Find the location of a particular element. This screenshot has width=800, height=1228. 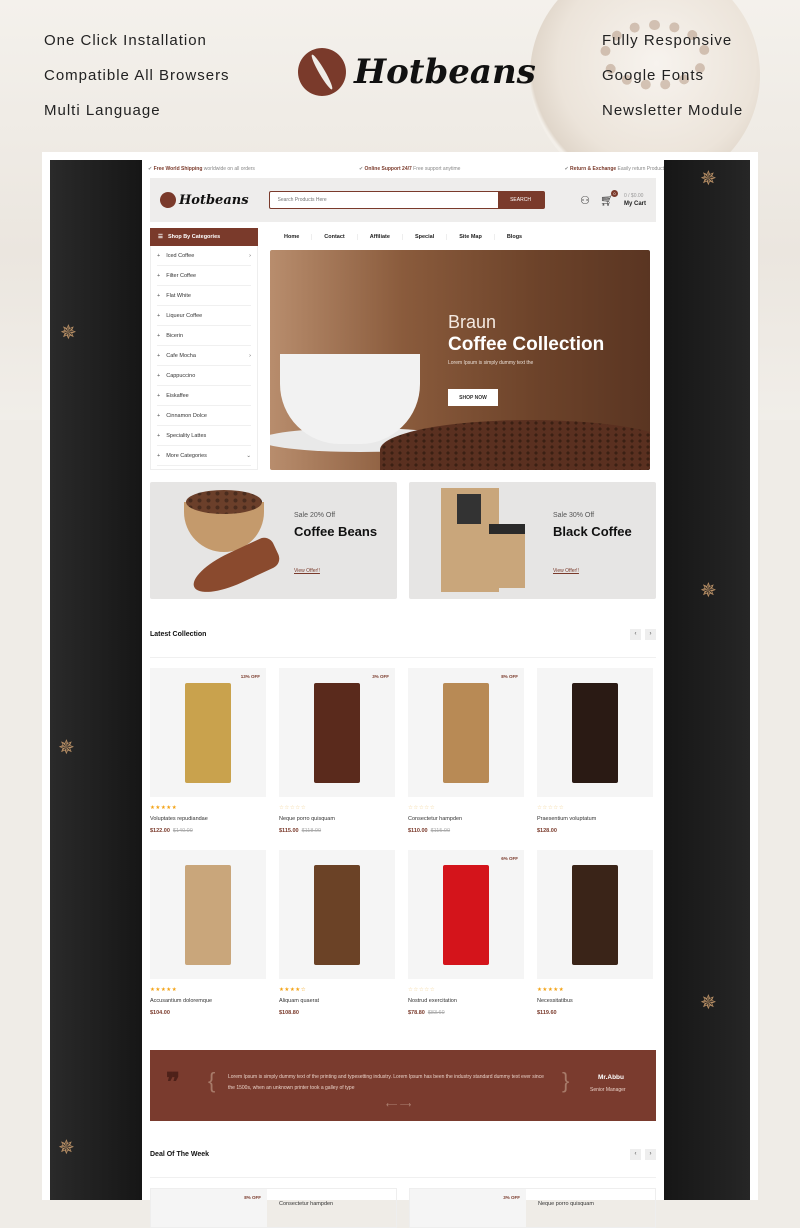

category-item: + Filter Coffee is located at coordinates (204, 276).